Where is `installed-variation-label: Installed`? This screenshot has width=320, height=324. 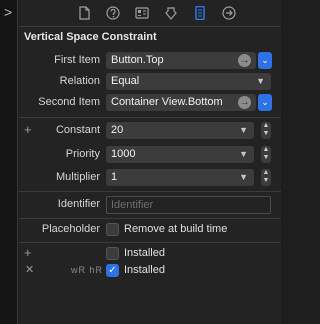 installed-variation-label: Installed is located at coordinates (144, 270).